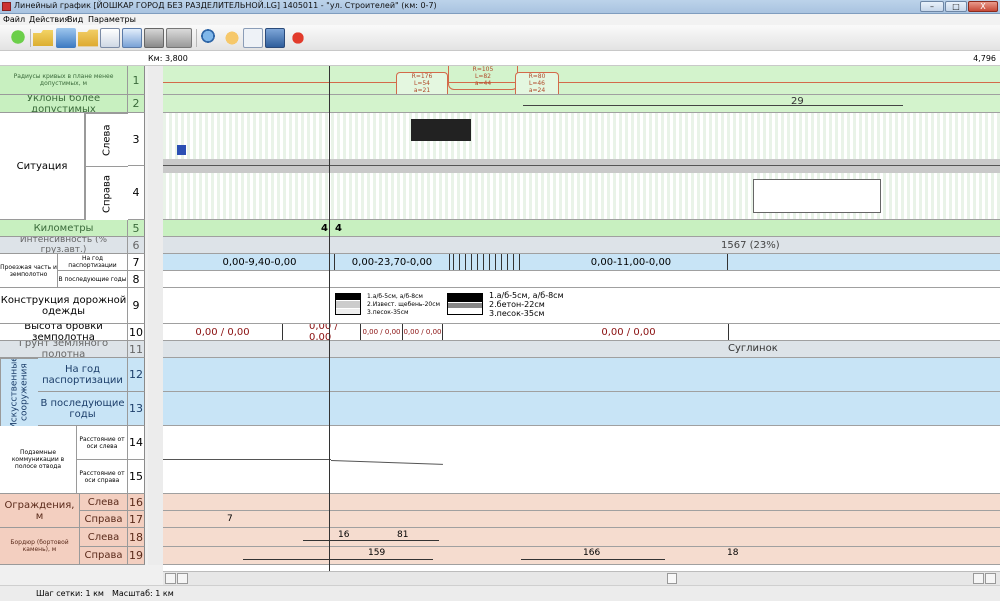 This screenshot has width=1000, height=601. I want to click on close-button: X, so click(983, 6).